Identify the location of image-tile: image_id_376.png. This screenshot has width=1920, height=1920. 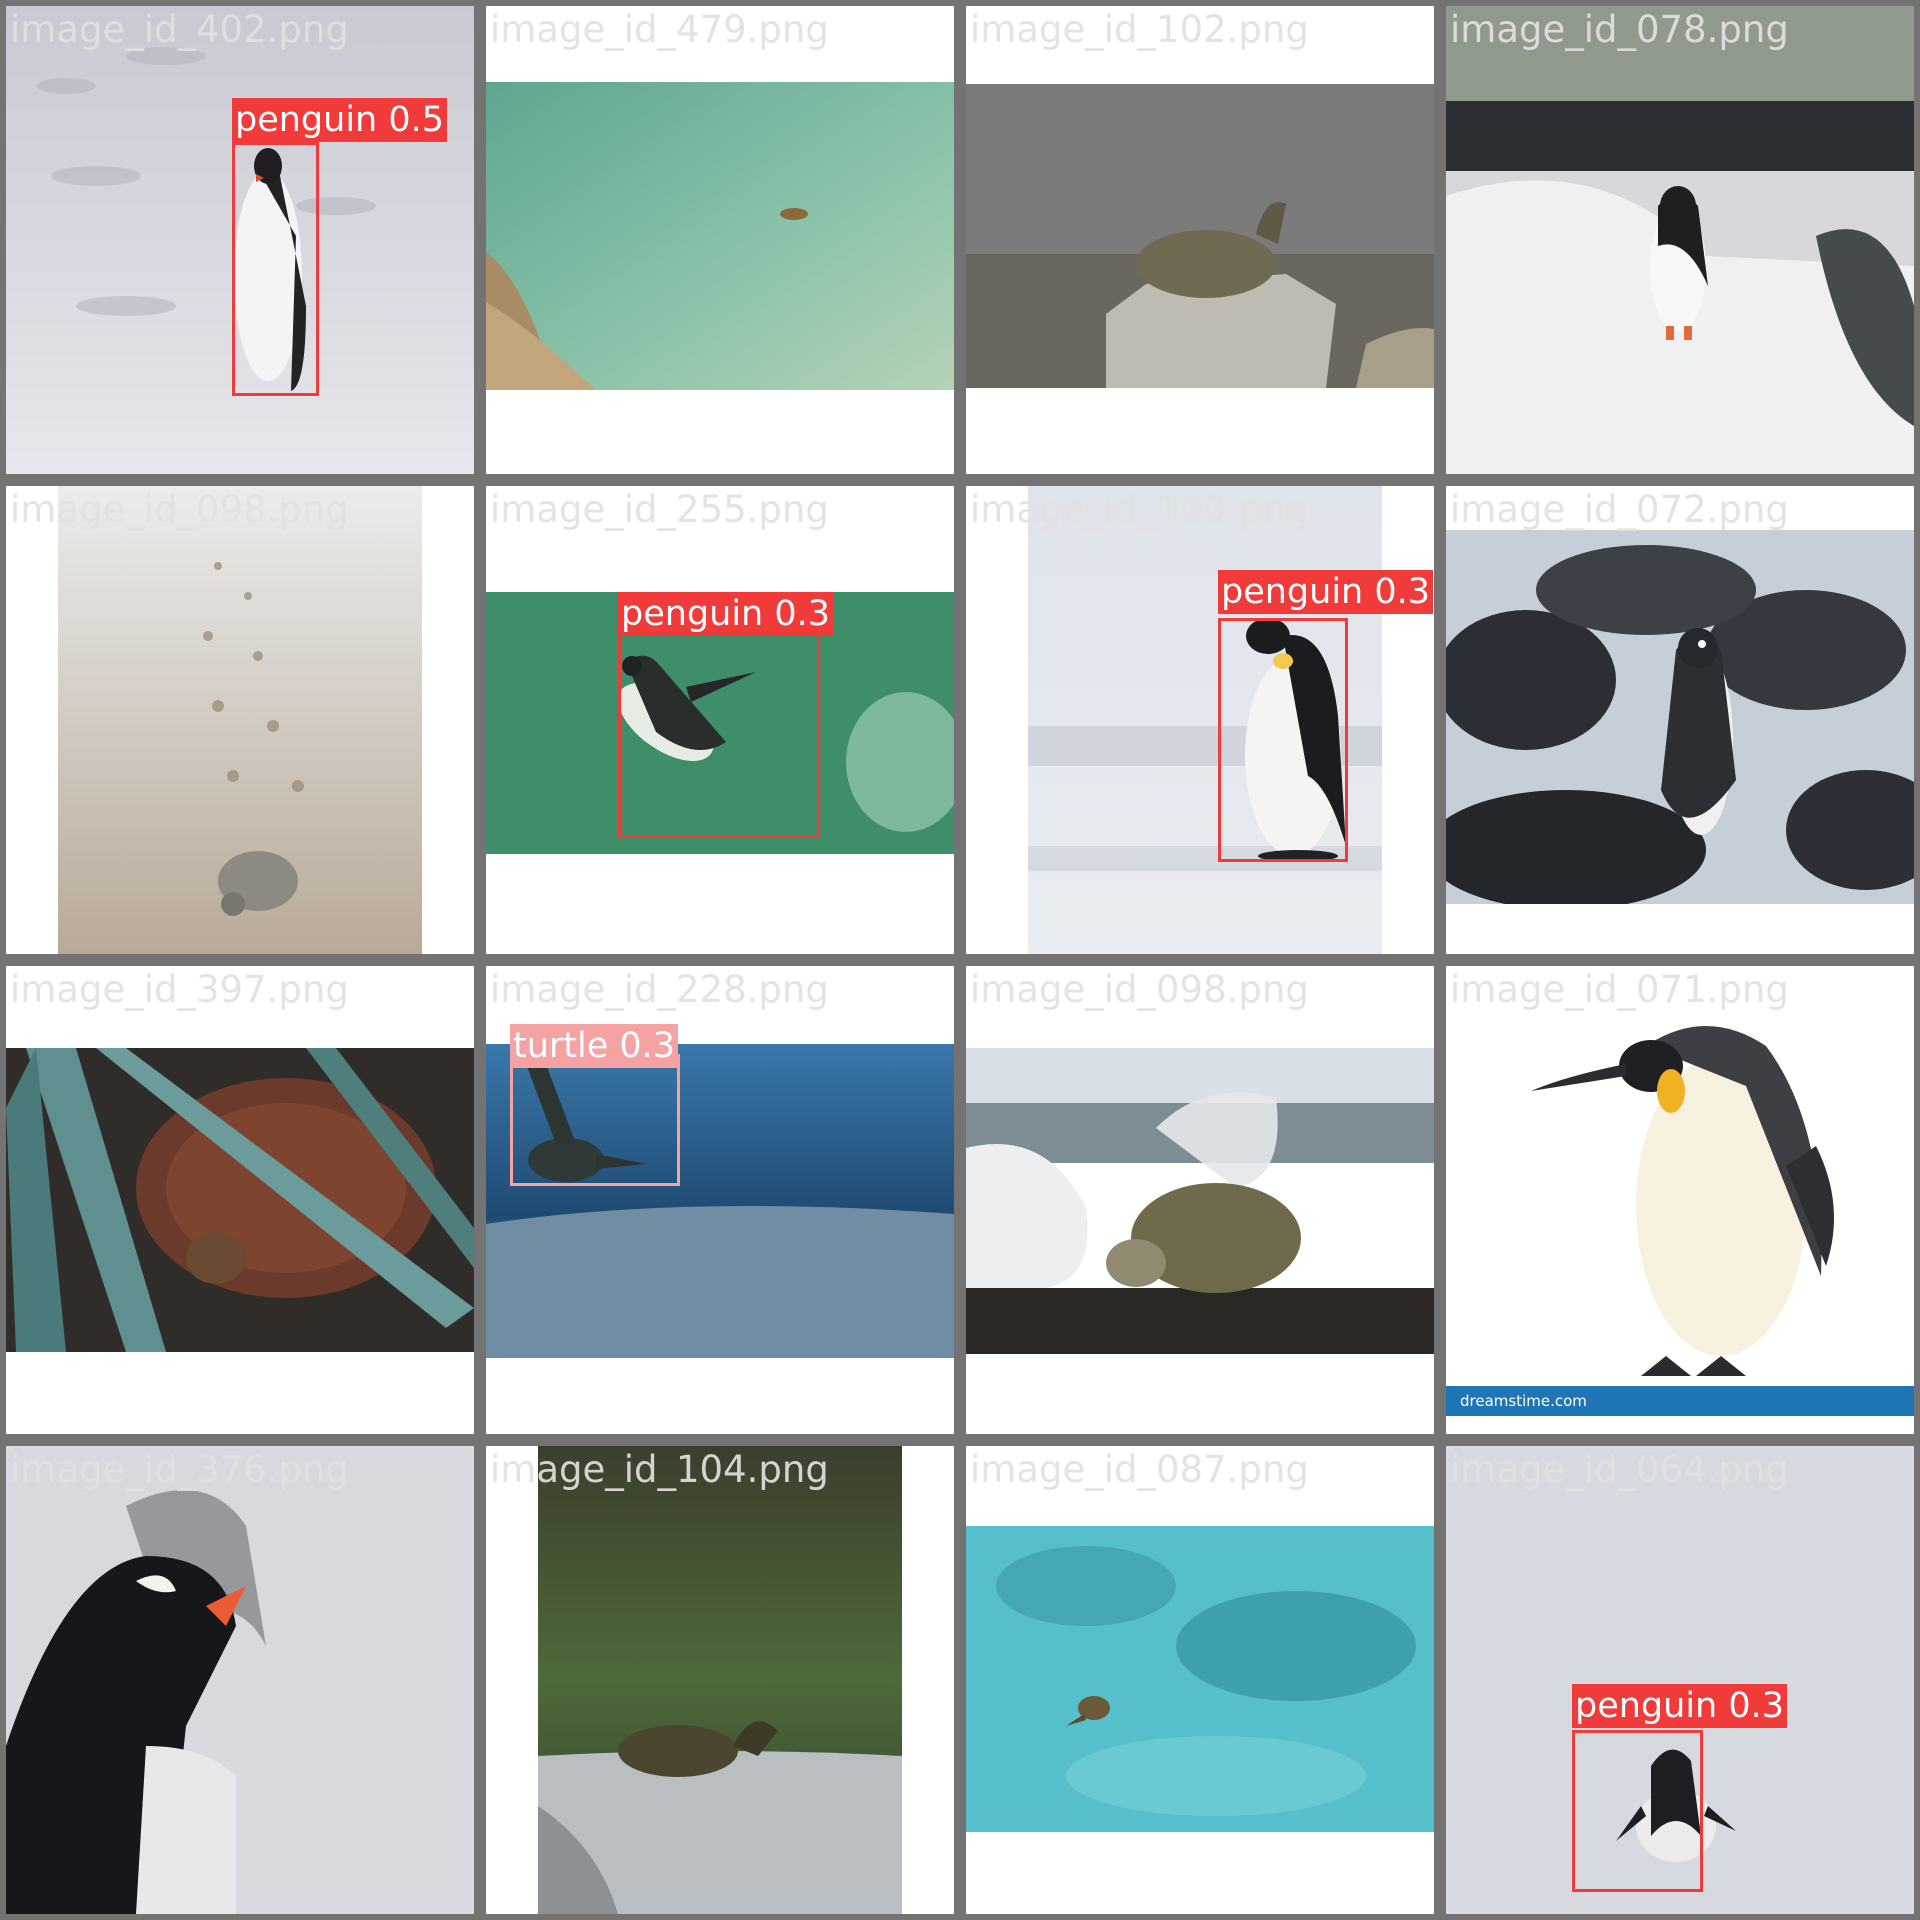
(240, 1680).